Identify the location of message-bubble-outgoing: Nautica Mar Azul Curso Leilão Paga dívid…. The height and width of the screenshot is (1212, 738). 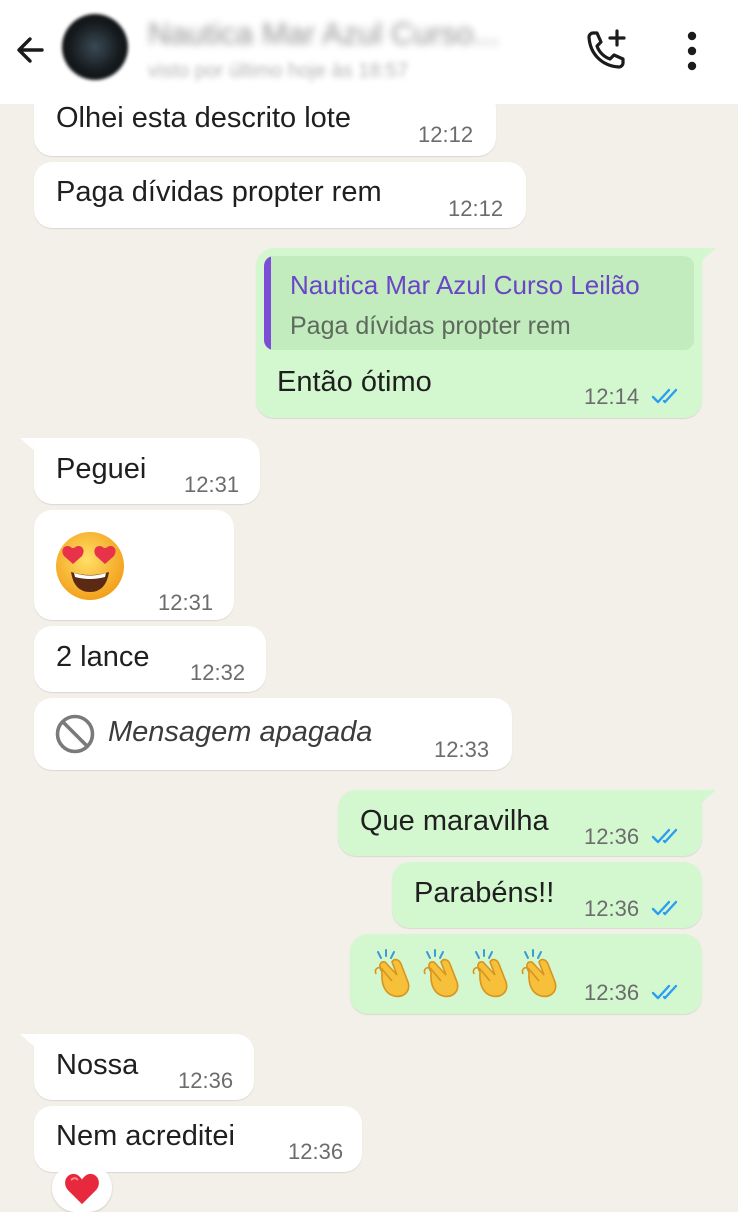
(479, 333).